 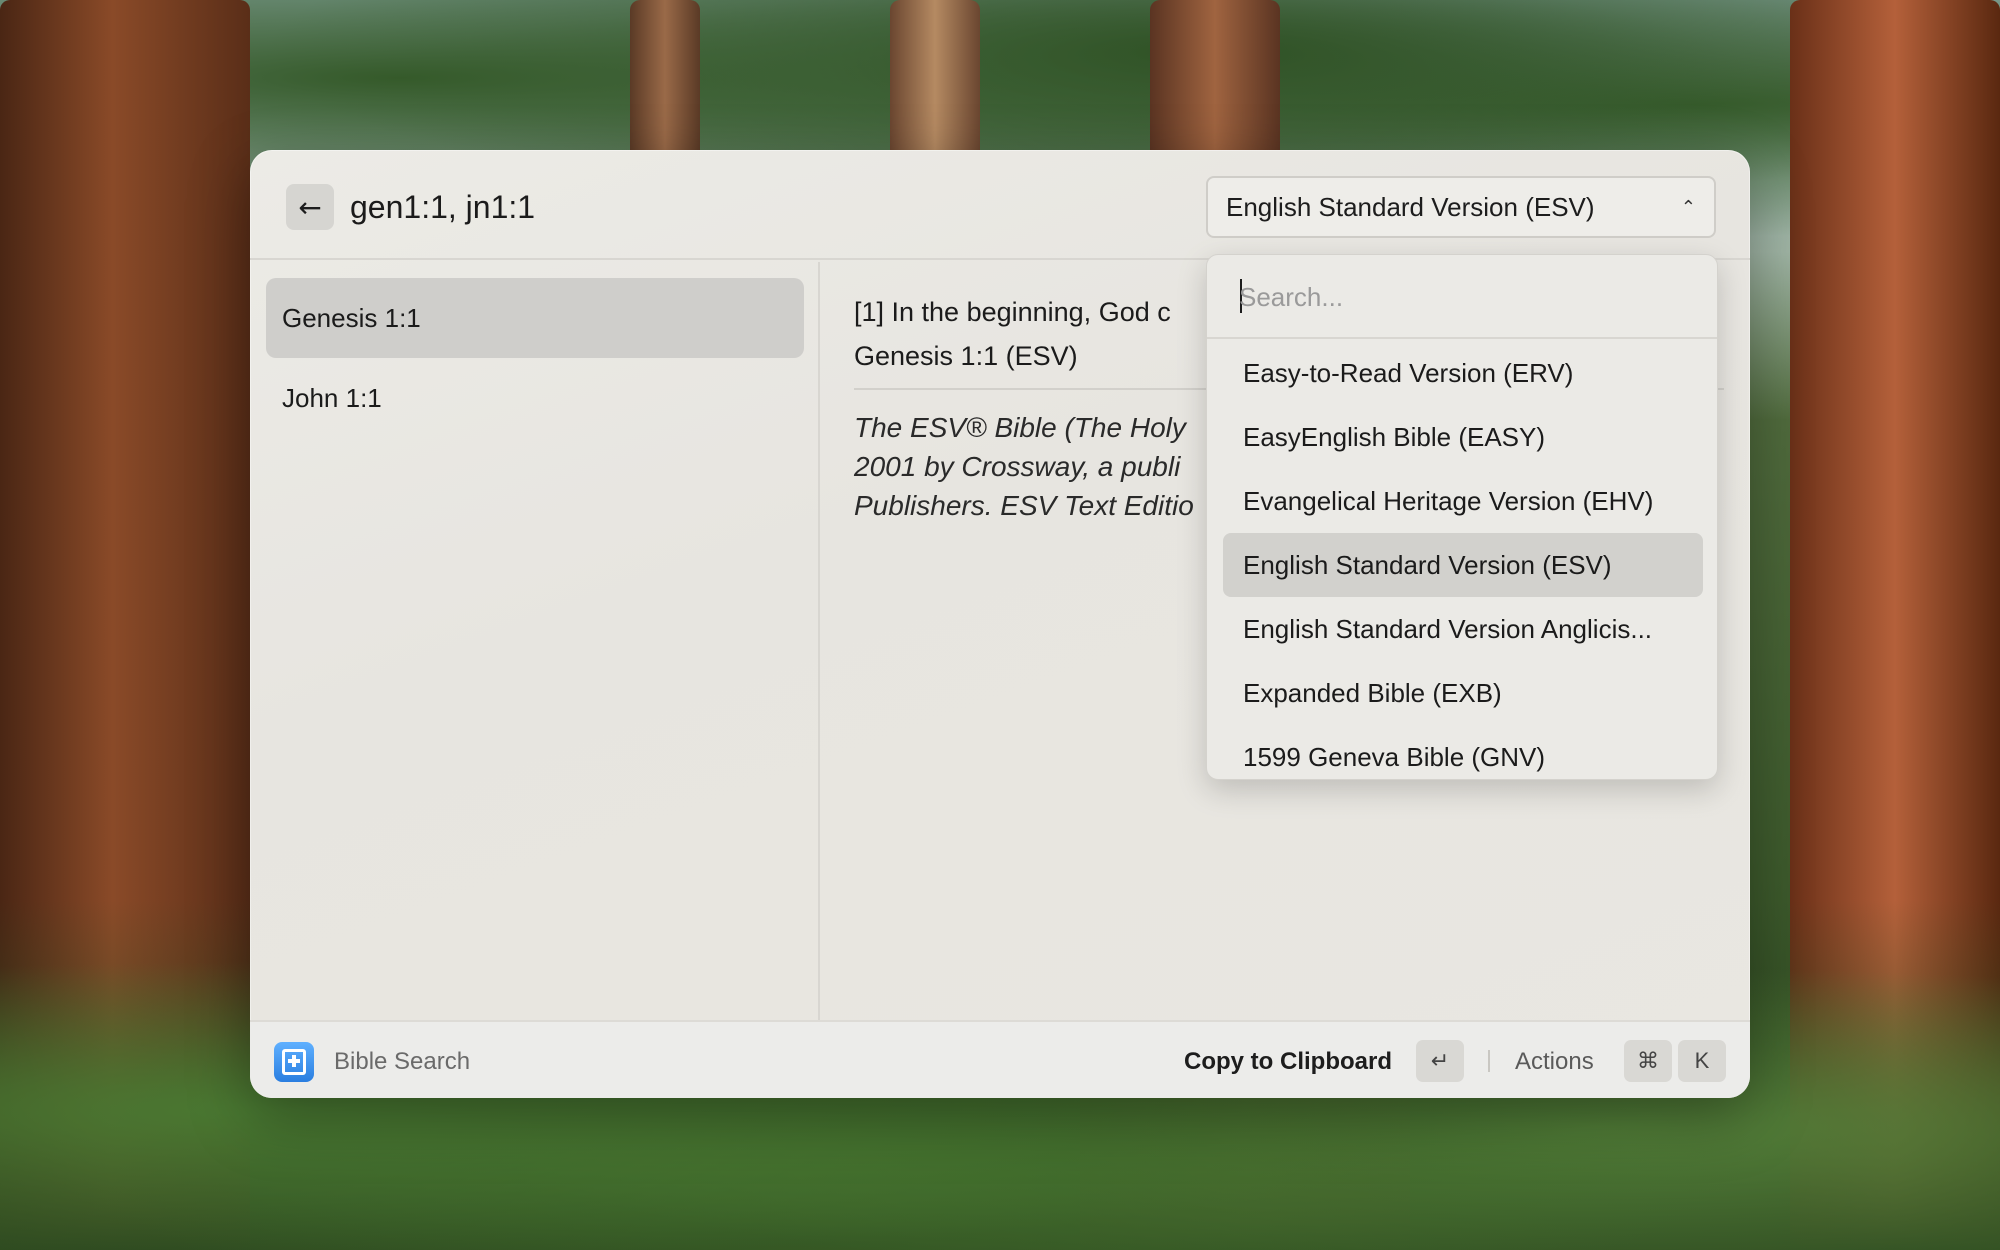 What do you see at coordinates (1463, 373) in the screenshot?
I see `dropdown-option: Easy-to-Read Version (ERV)` at bounding box center [1463, 373].